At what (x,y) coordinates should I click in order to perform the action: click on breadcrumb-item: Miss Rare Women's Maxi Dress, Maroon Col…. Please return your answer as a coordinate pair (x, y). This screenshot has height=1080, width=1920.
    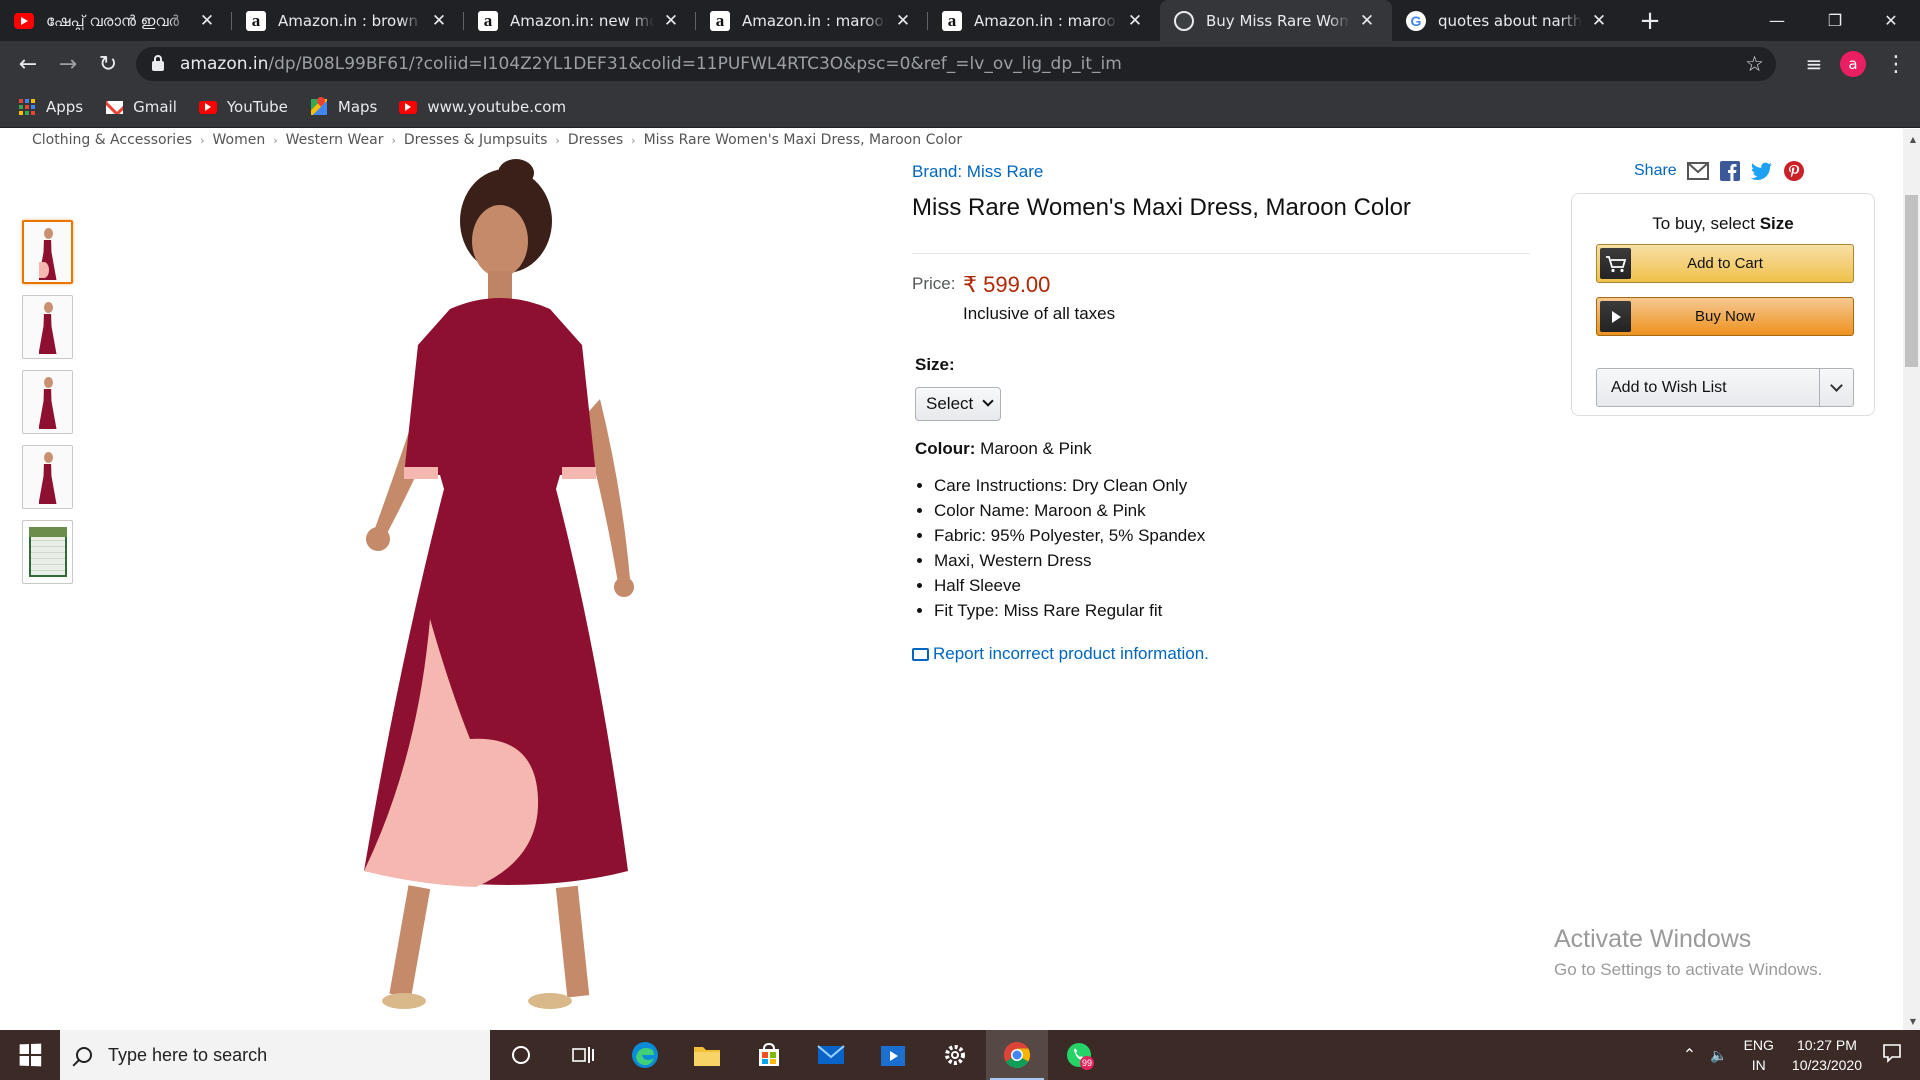
    Looking at the image, I should click on (803, 140).